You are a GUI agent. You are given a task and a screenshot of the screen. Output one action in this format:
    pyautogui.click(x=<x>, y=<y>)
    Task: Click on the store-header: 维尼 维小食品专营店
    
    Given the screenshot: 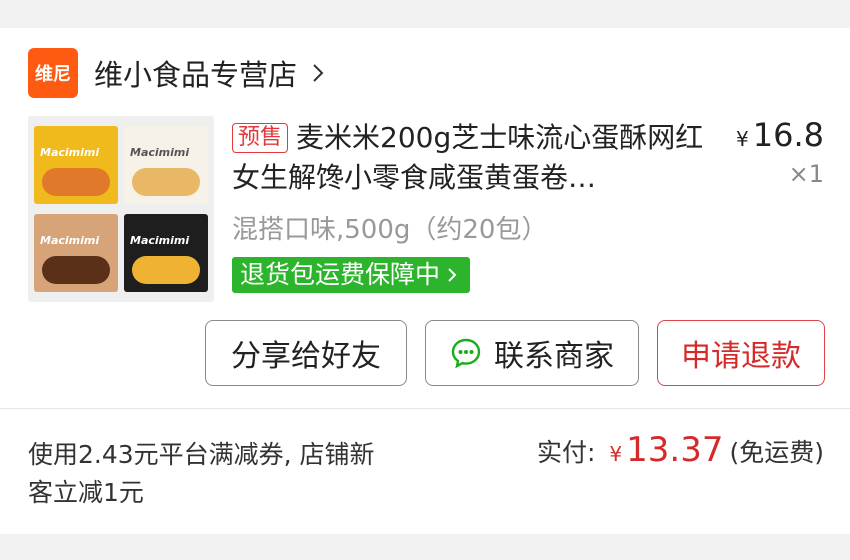 What is the action you would take?
    pyautogui.click(x=178, y=73)
    